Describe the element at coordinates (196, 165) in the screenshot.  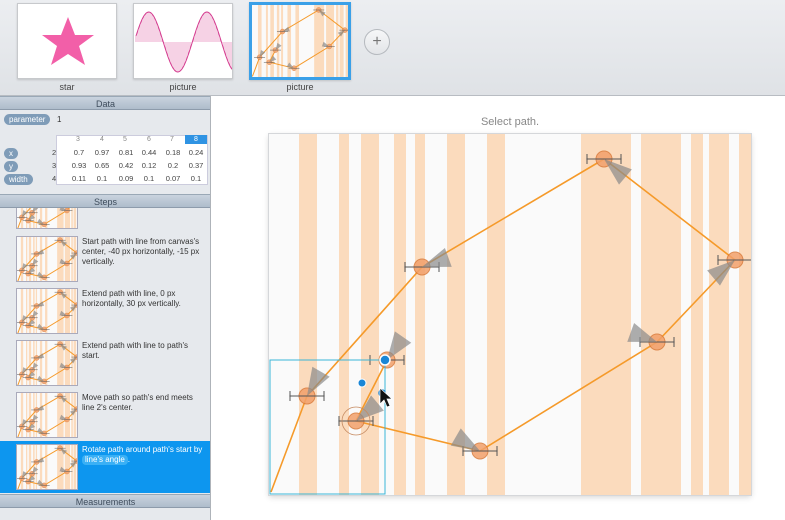
I see `data-cell: 0.37` at that location.